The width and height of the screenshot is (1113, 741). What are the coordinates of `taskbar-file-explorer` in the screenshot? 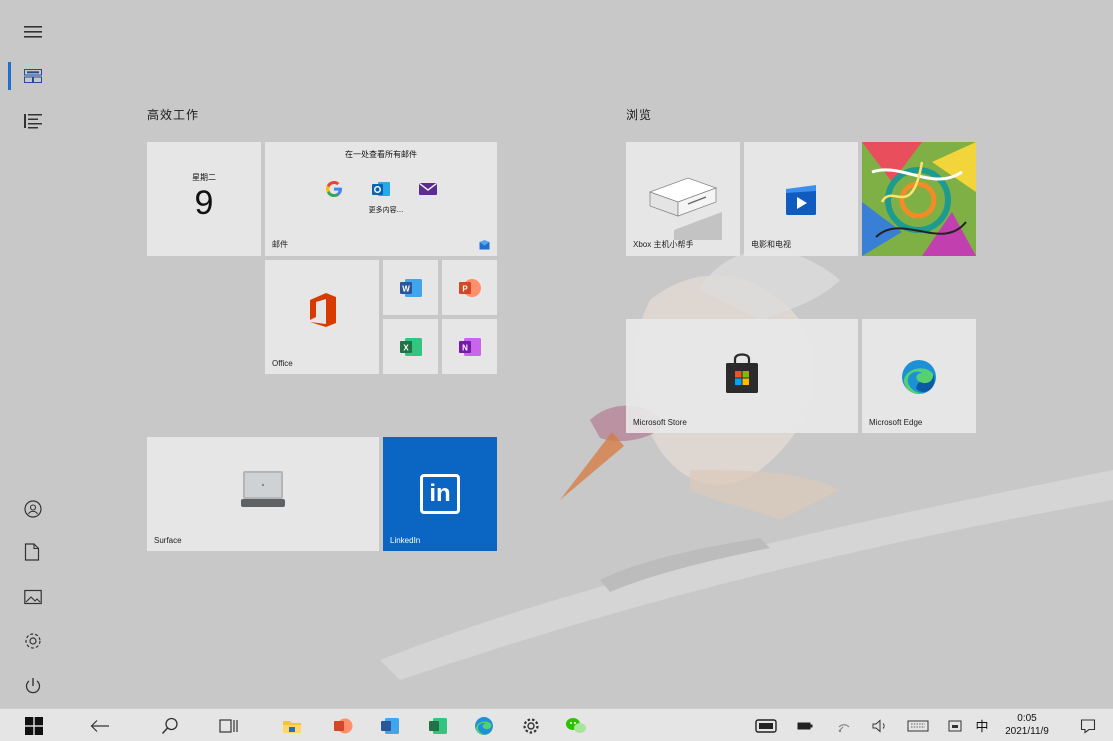 It's located at (292, 725).